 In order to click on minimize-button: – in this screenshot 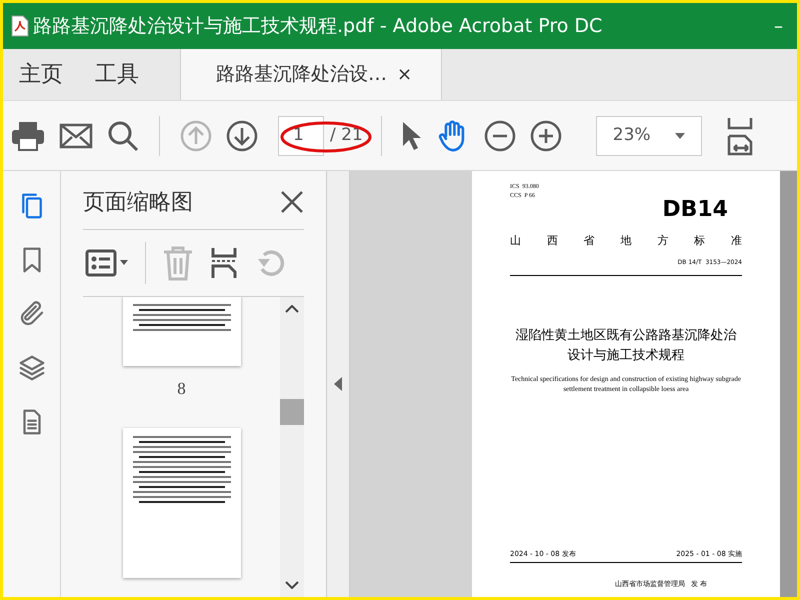, I will do `click(778, 26)`.